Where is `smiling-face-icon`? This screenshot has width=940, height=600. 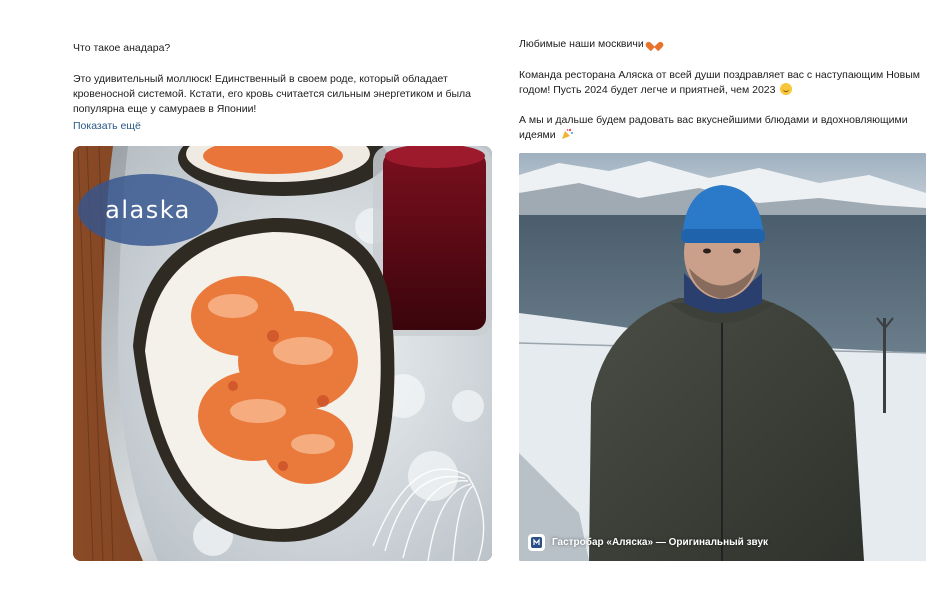 smiling-face-icon is located at coordinates (786, 89).